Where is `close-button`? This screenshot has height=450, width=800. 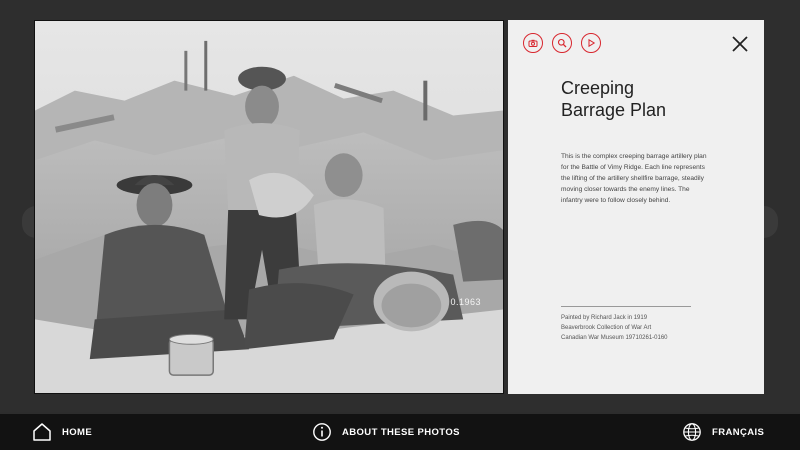 close-button is located at coordinates (740, 44).